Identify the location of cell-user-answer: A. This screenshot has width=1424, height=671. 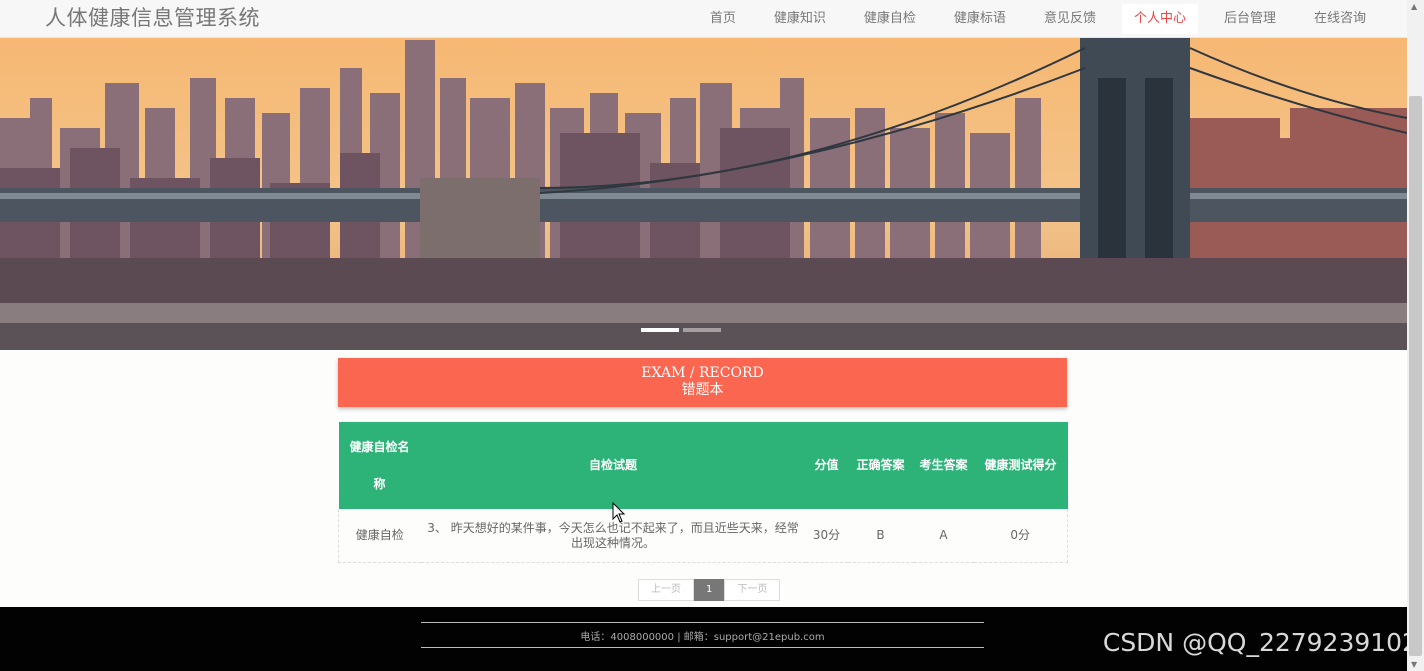
(943, 536).